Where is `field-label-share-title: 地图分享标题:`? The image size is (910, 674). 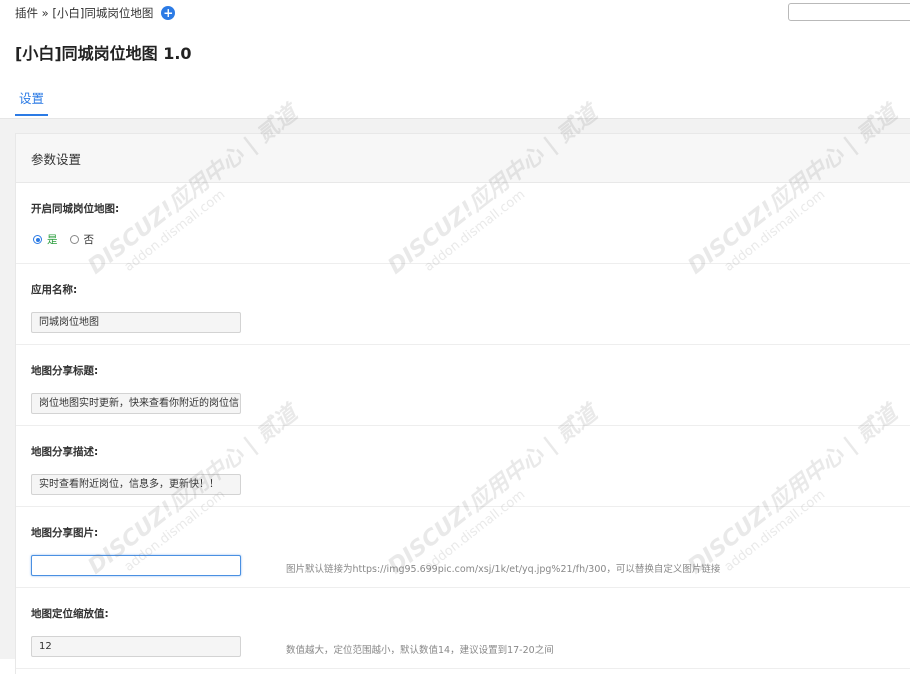 field-label-share-title: 地图分享标题: is located at coordinates (65, 371).